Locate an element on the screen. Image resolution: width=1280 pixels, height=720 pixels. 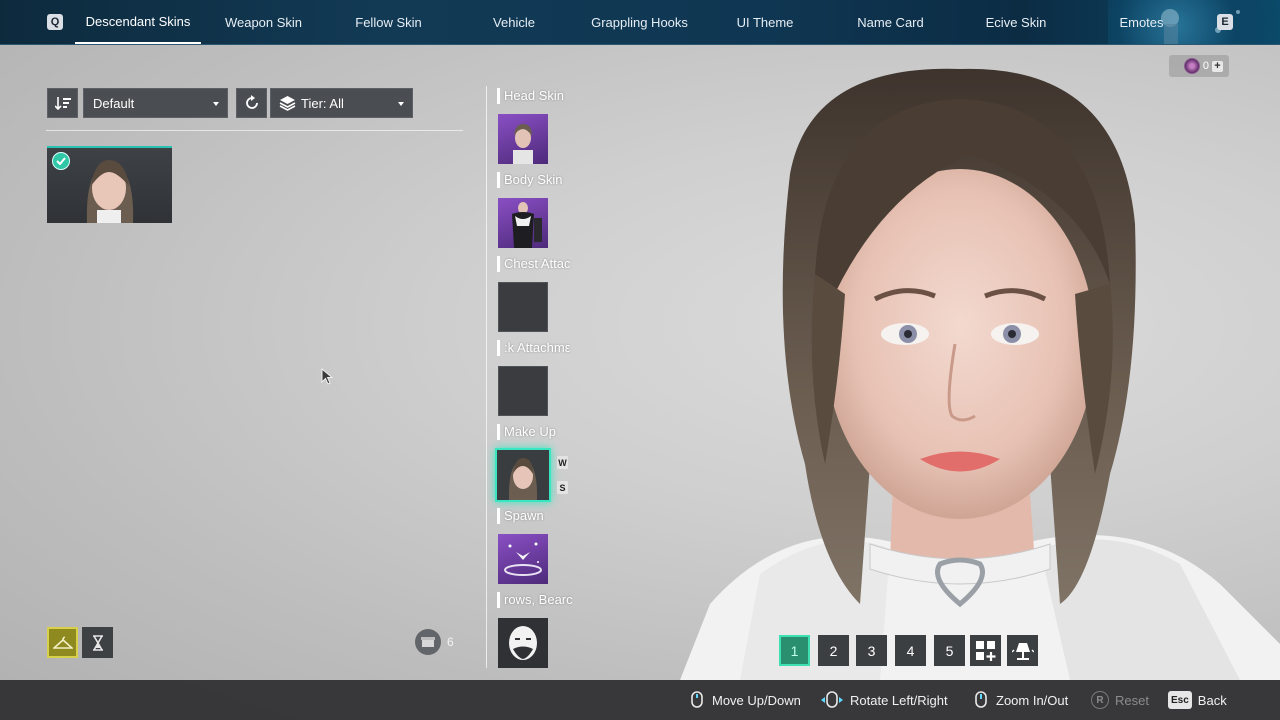
equipped-filter-button is located at coordinates (62, 642).